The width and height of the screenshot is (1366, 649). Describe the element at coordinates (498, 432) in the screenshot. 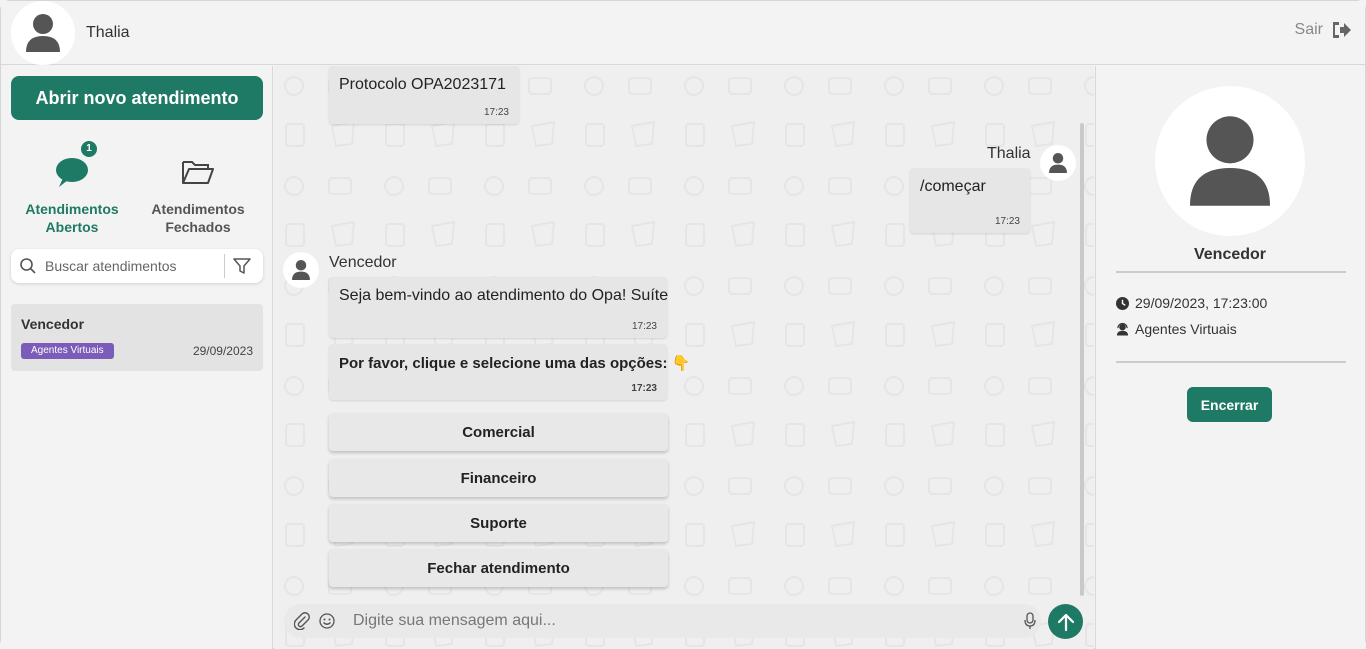

I see `option-button-comercial: Comercial` at that location.